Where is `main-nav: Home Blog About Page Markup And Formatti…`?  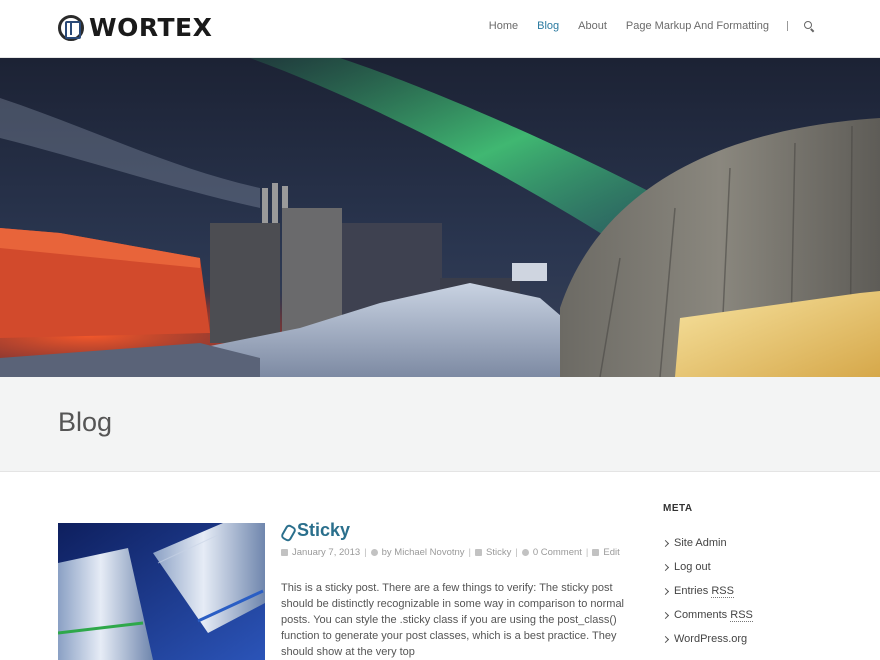
main-nav: Home Blog About Page Markup And Formatti… is located at coordinates (642, 26).